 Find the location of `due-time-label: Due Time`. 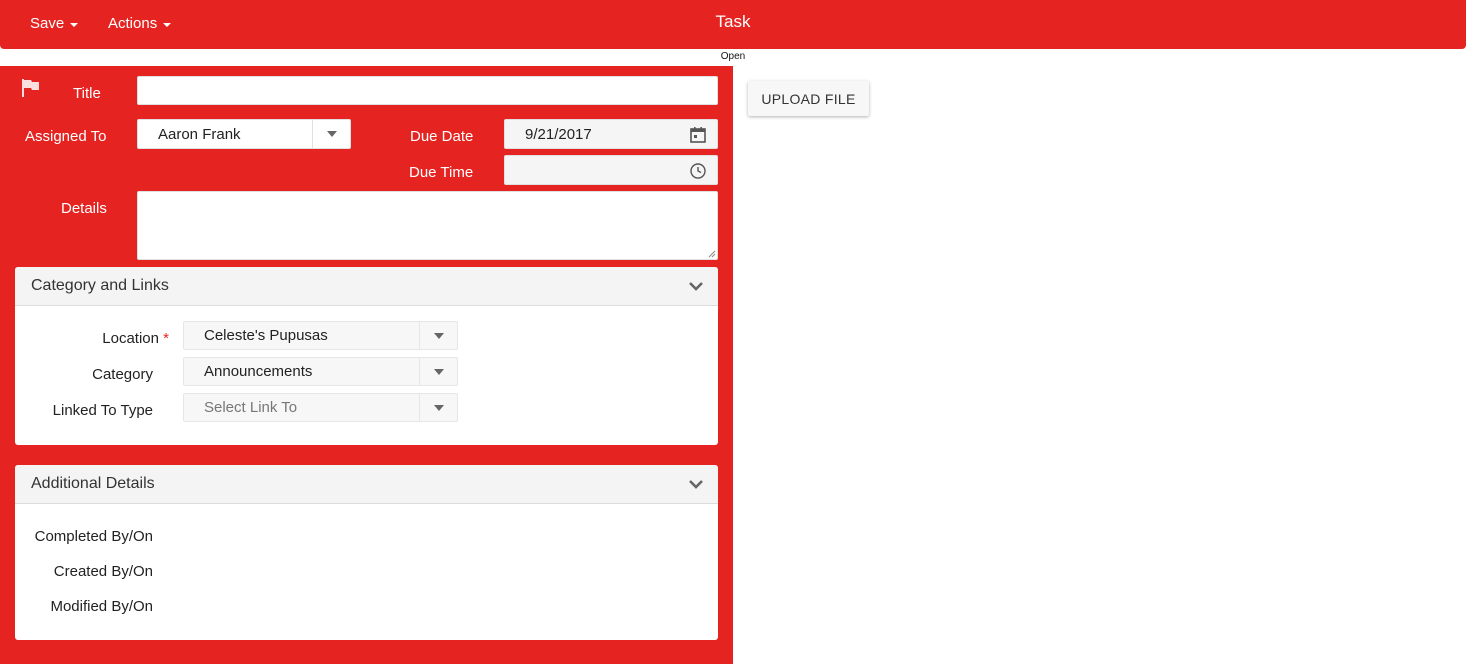

due-time-label: Due Time is located at coordinates (441, 172).